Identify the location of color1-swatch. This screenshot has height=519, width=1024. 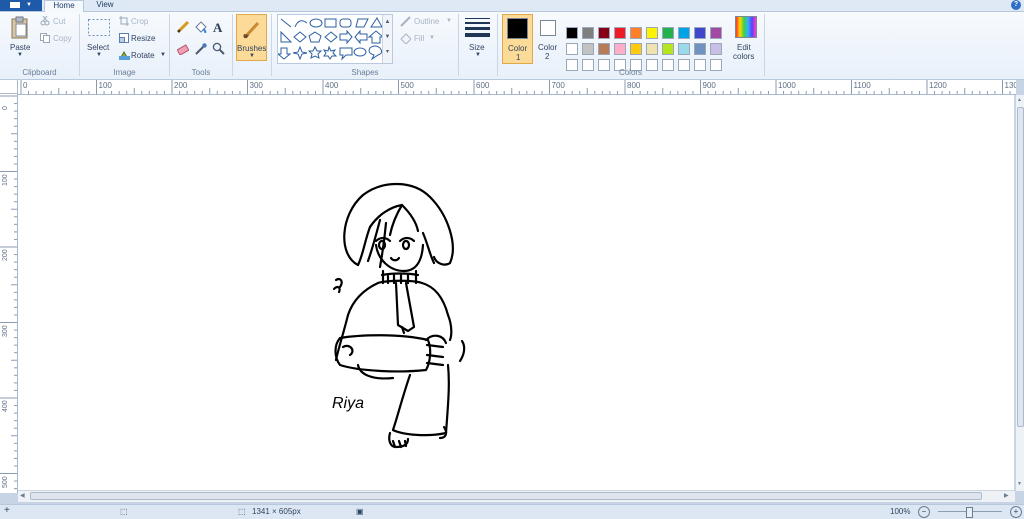
(517, 28).